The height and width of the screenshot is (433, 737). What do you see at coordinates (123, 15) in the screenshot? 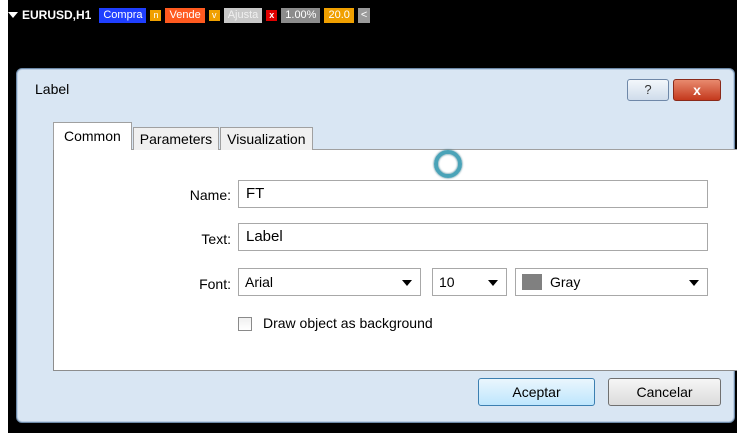
I see `buy-button: Compra` at bounding box center [123, 15].